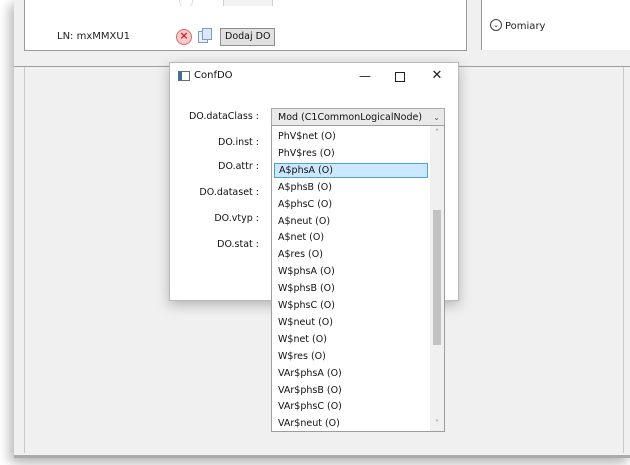  What do you see at coordinates (94, 36) in the screenshot?
I see `ln-label: LN: mxMMXU1` at bounding box center [94, 36].